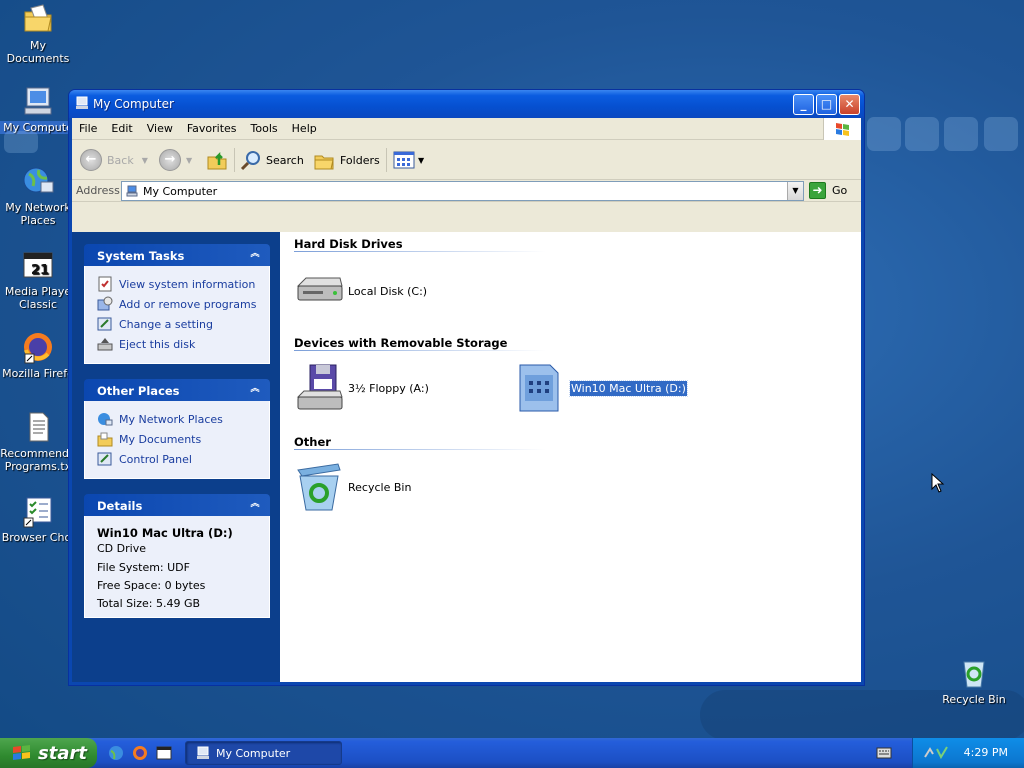  What do you see at coordinates (404, 160) in the screenshot?
I see `views-icon` at bounding box center [404, 160].